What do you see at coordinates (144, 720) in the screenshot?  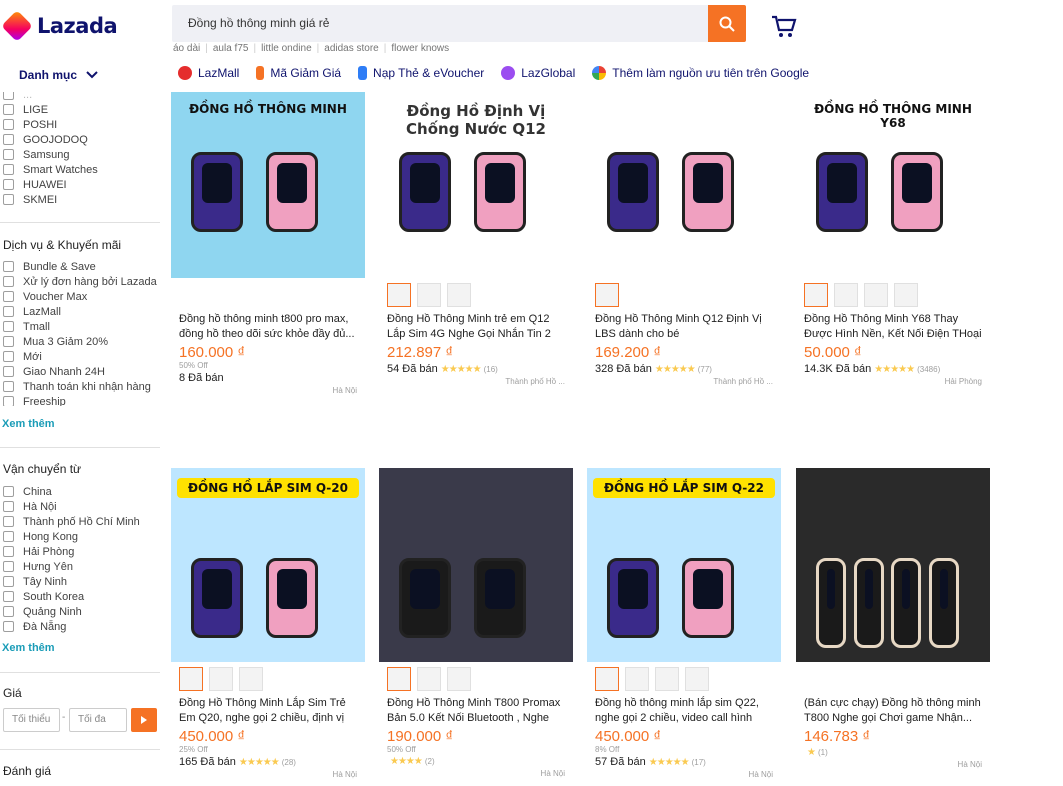 I see `price-apply-button` at bounding box center [144, 720].